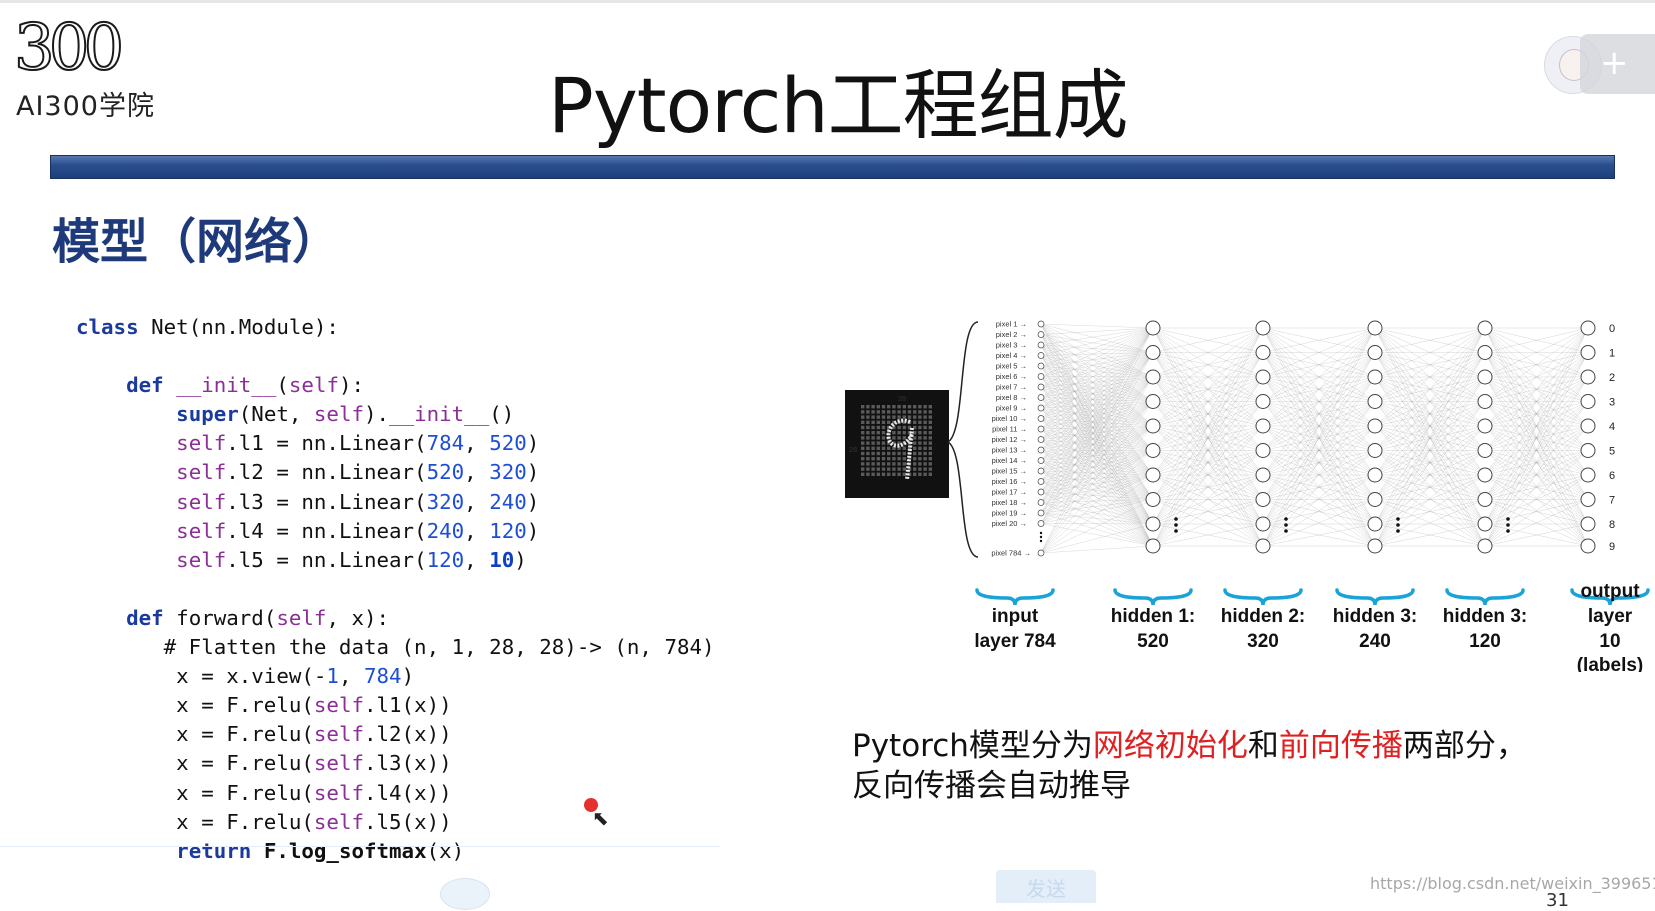 The height and width of the screenshot is (911, 1655). Describe the element at coordinates (408, 792) in the screenshot. I see `code-token: .l4(x))` at that location.